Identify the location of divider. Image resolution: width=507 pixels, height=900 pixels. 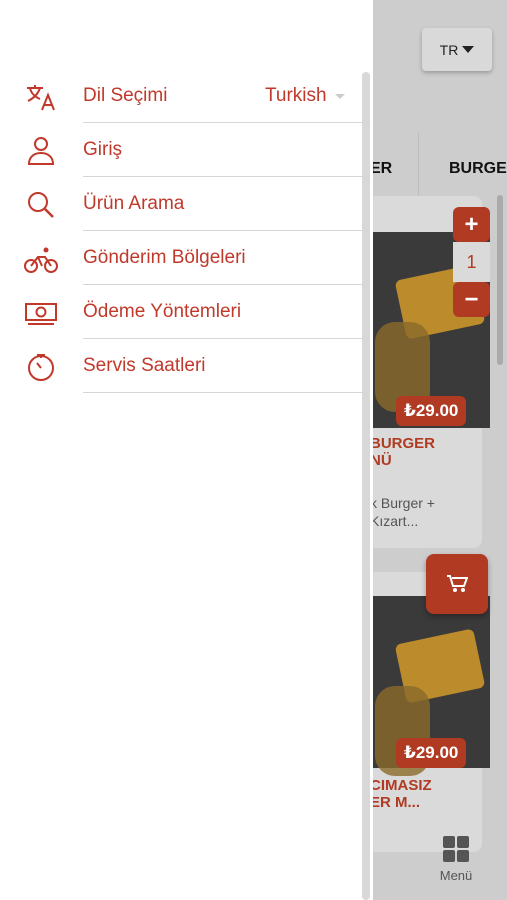
(226, 392).